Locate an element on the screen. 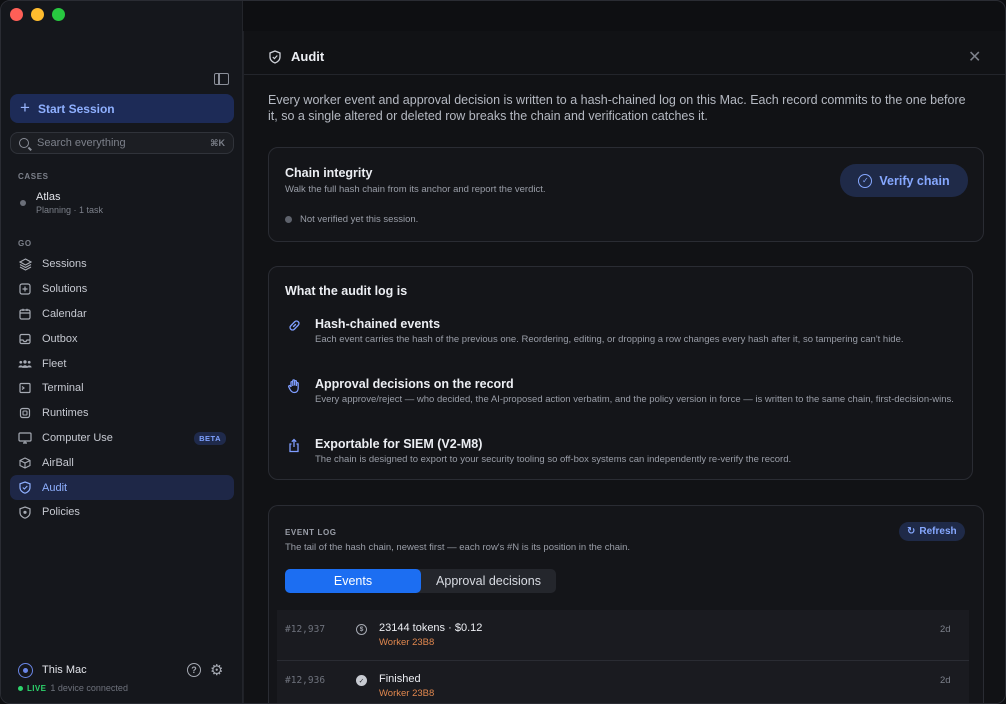  sidebar-item-label: Sessions is located at coordinates (64, 264).